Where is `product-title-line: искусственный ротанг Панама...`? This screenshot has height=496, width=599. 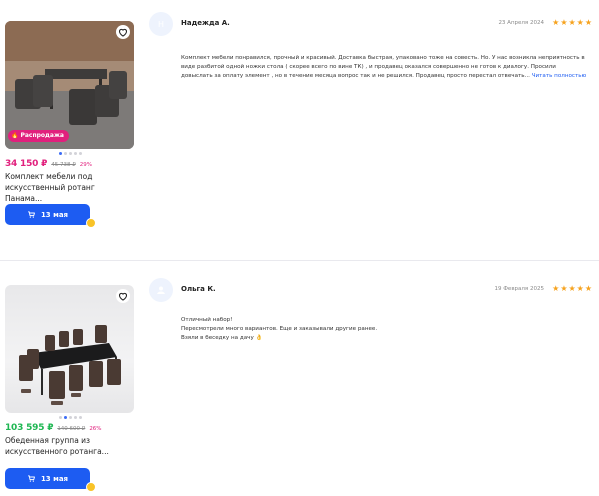
product-title-line: искусственный ротанг Панама... is located at coordinates (50, 193).